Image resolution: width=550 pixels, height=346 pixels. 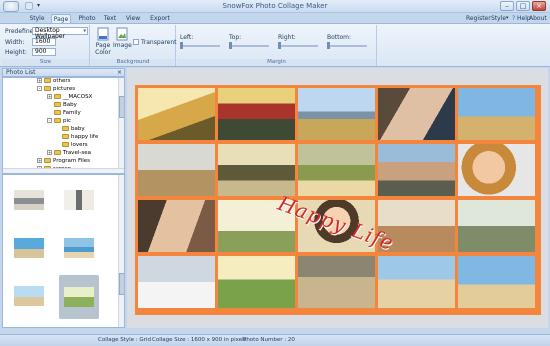 I want to click on photo-list-header: Photo List ×, so click(x=63, y=72).